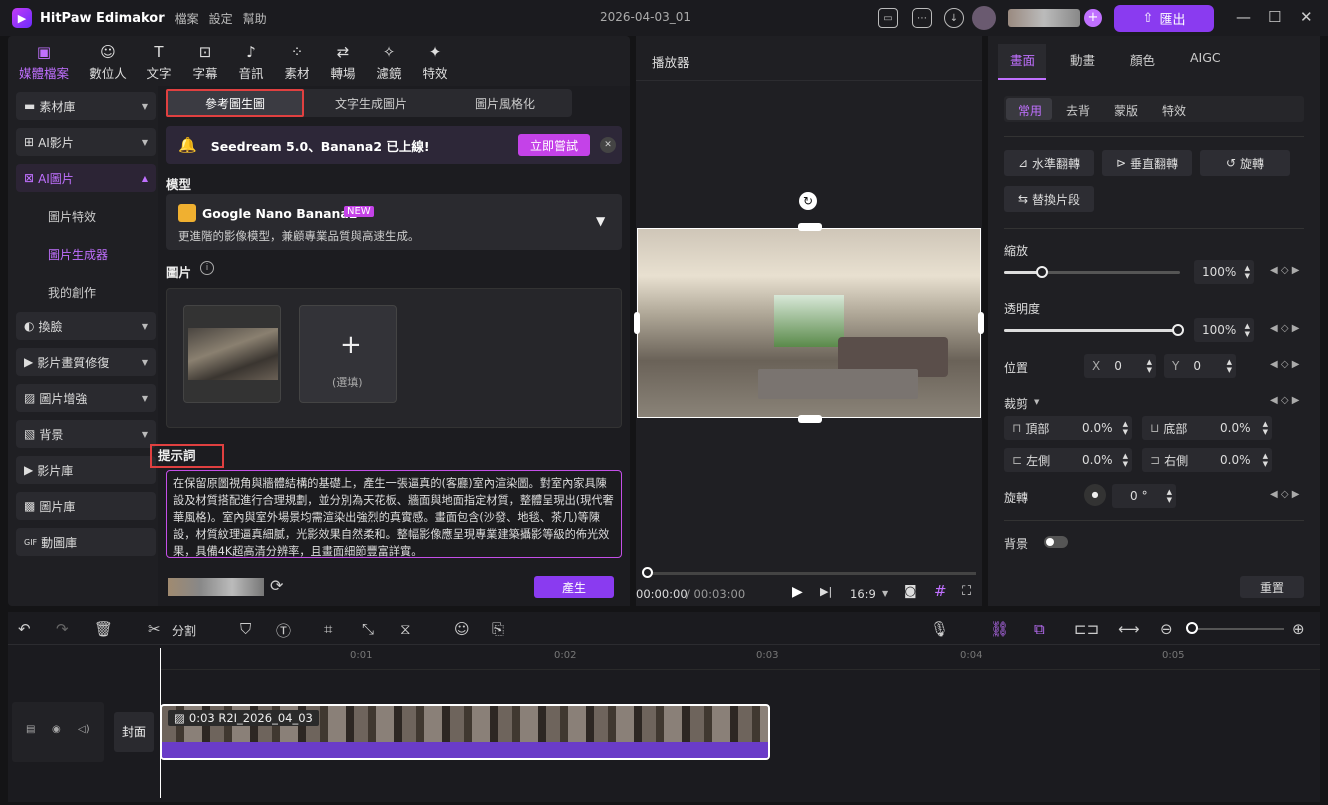 Image resolution: width=1328 pixels, height=805 pixels. Describe the element at coordinates (999, 629) in the screenshot. I see `link-icon: ⛓` at that location.